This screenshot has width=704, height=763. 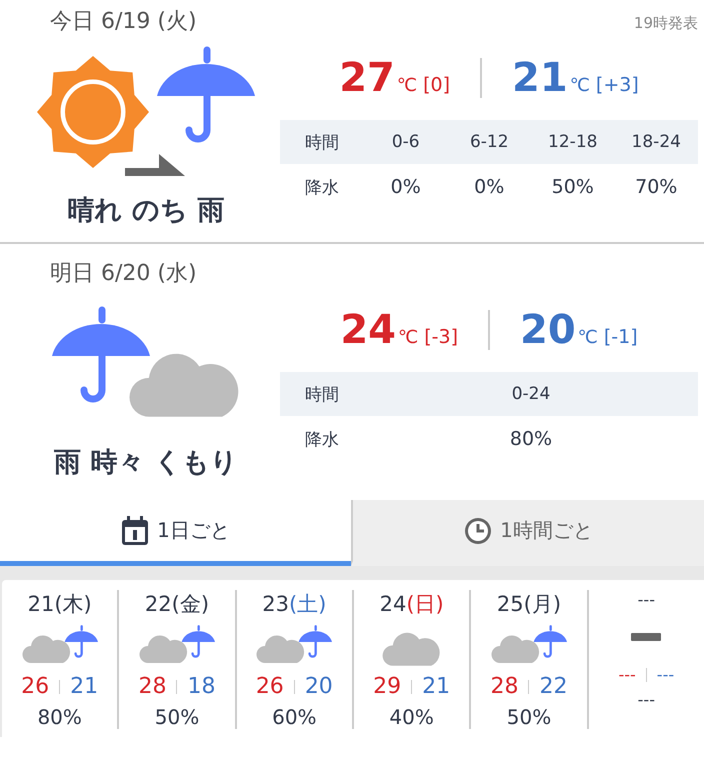 What do you see at coordinates (489, 142) in the screenshot?
I see `table-cell-text: 6-12` at bounding box center [489, 142].